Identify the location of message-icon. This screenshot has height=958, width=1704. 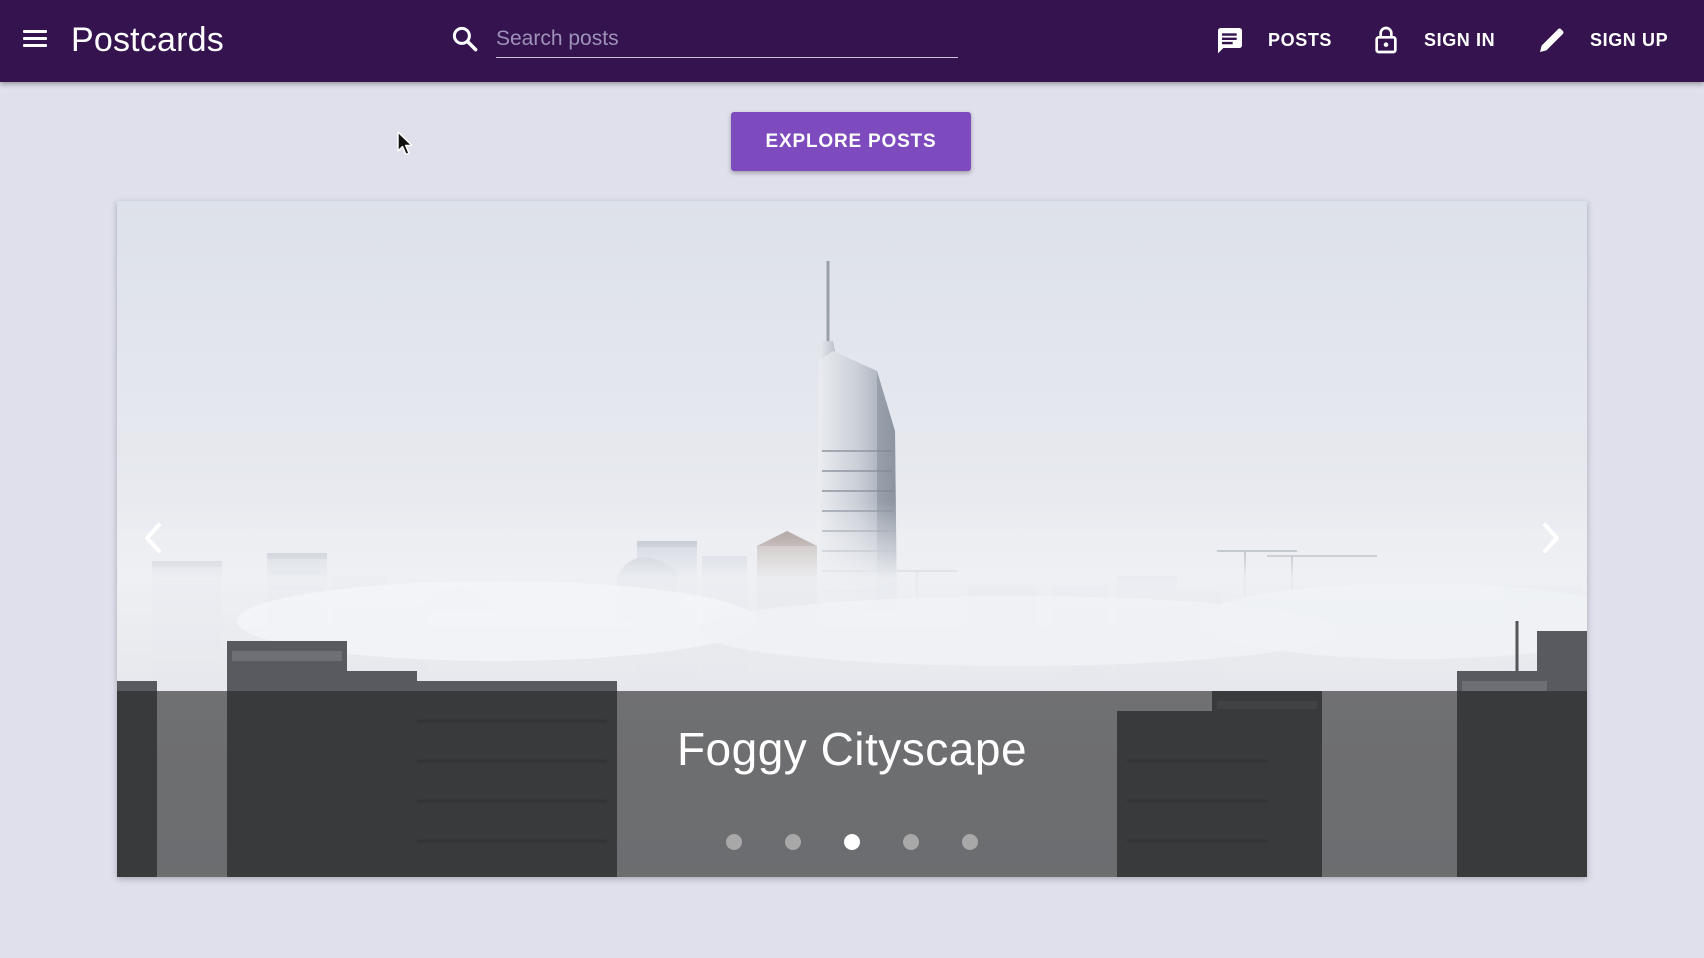
(1230, 41).